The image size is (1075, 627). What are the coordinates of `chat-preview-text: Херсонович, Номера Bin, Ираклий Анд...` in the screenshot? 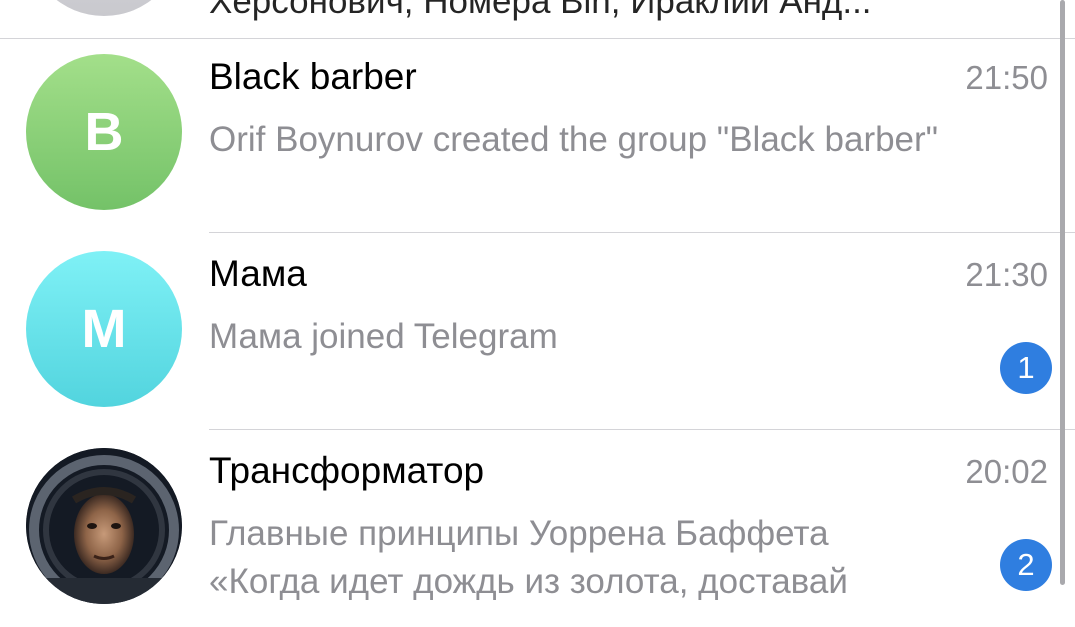 It's located at (540, 10).